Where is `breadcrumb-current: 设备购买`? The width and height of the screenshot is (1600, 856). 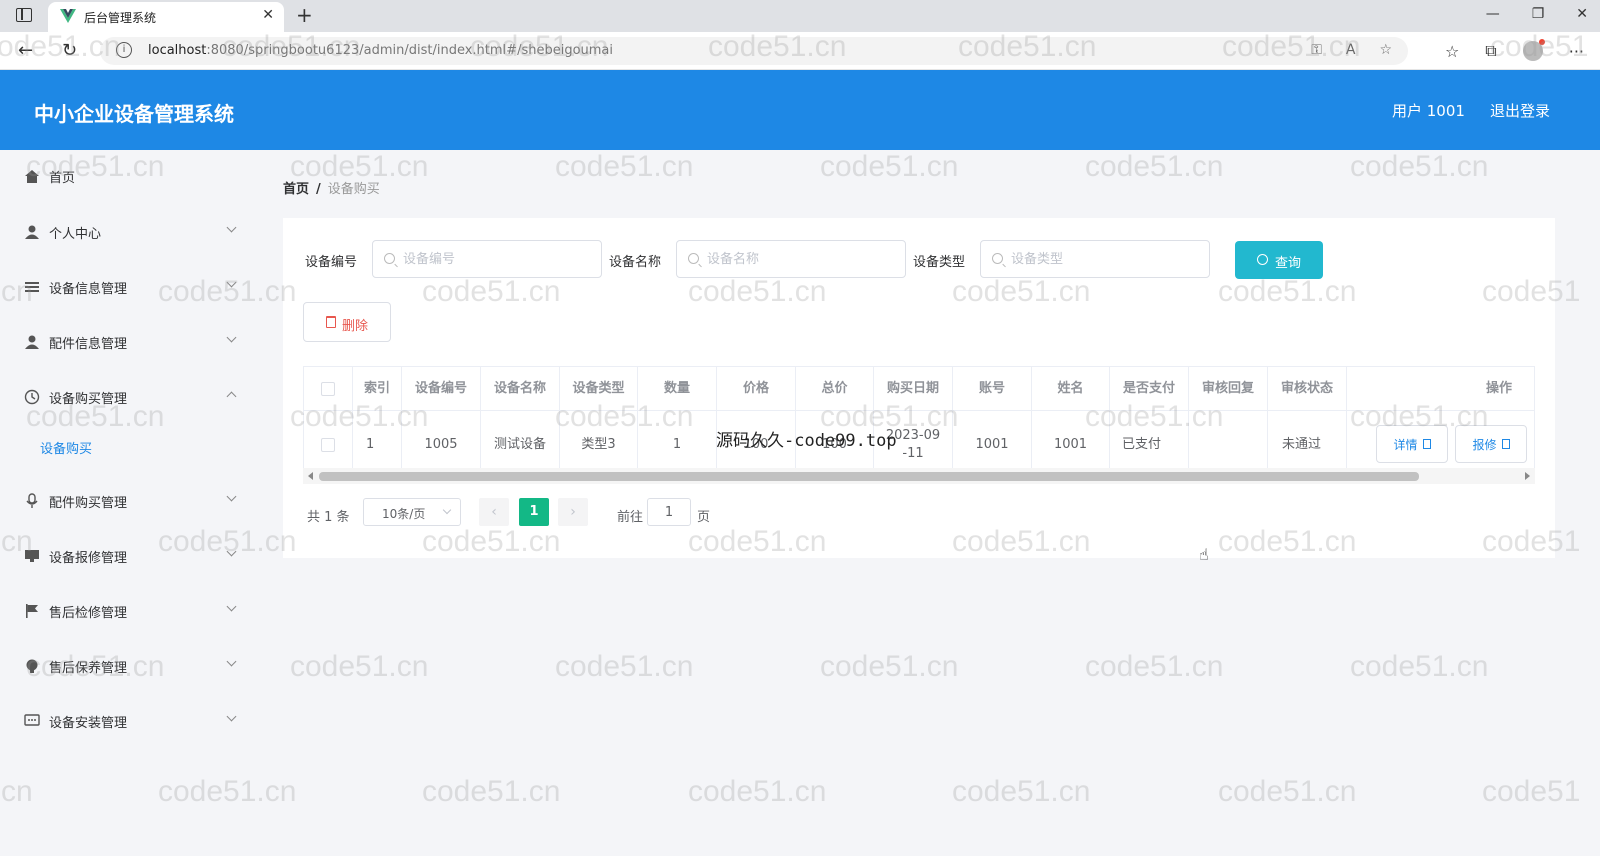 breadcrumb-current: 设备购买 is located at coordinates (353, 189).